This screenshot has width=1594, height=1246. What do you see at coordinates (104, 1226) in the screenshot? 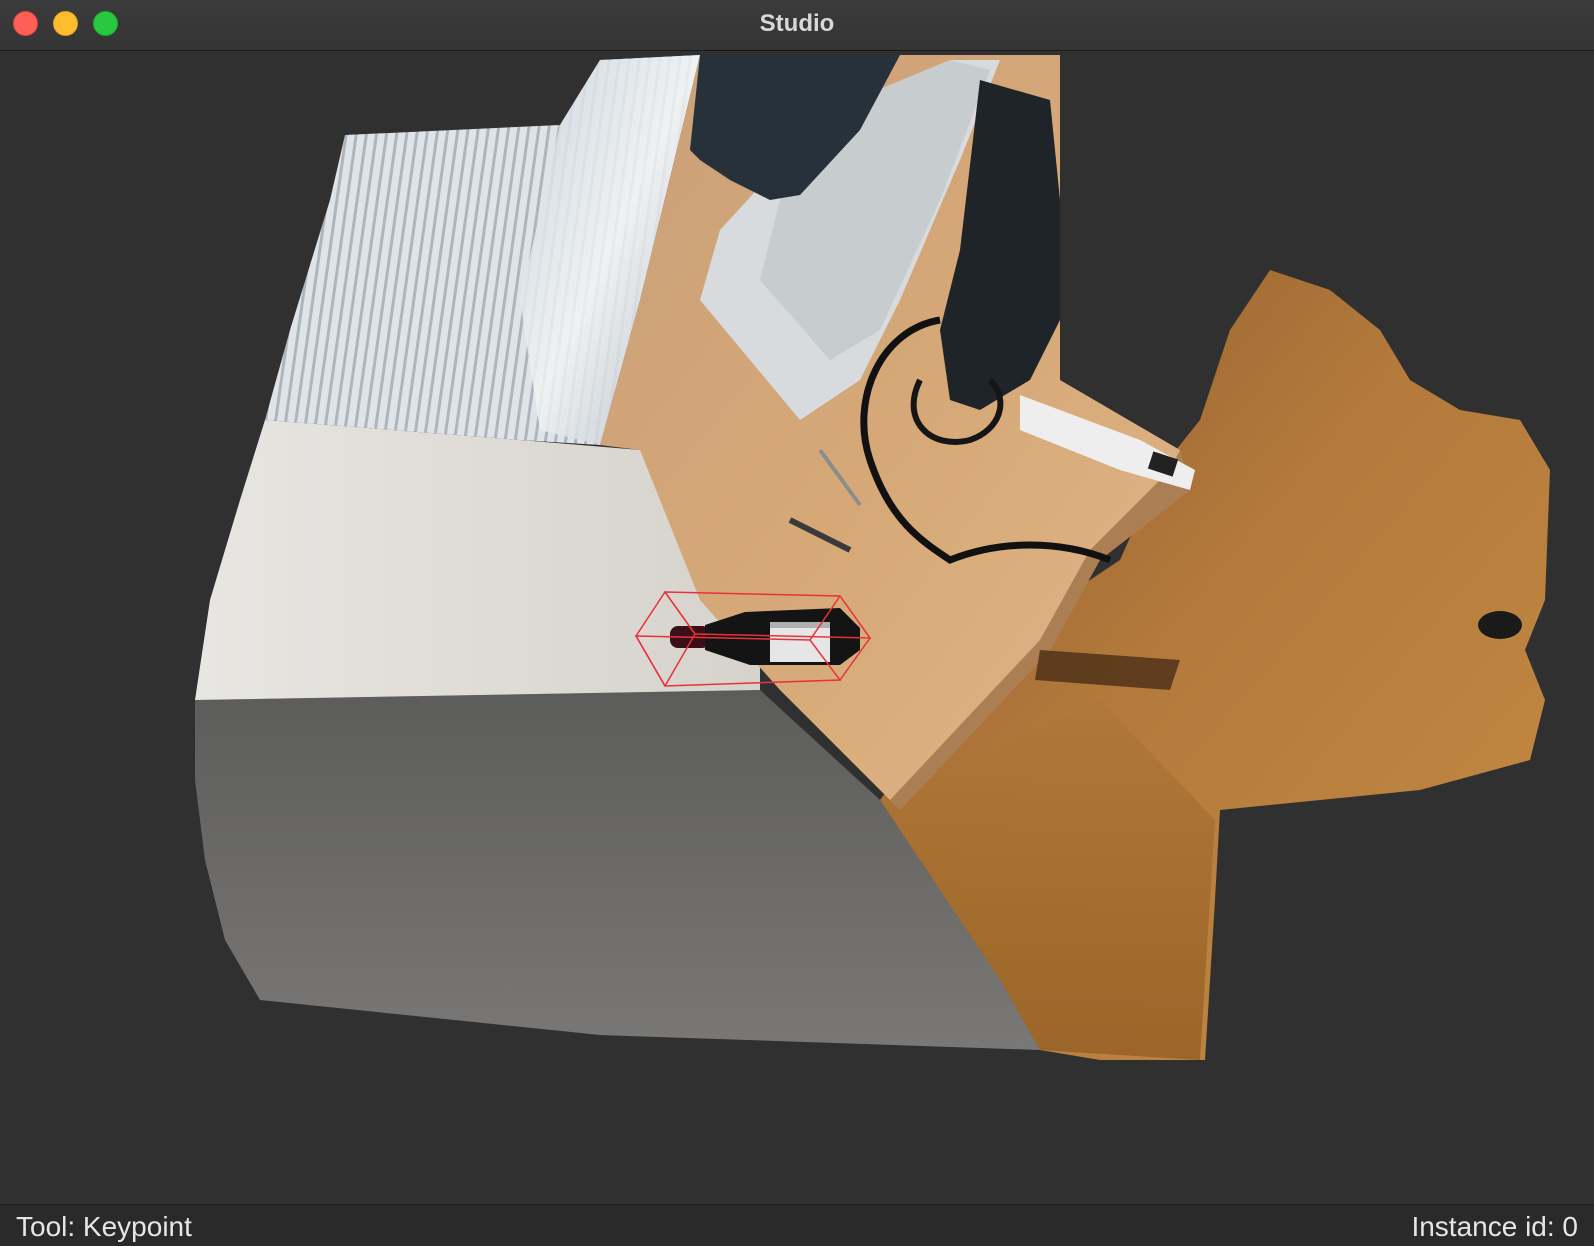
I see `tool-indicator: Tool: Keypoint` at bounding box center [104, 1226].